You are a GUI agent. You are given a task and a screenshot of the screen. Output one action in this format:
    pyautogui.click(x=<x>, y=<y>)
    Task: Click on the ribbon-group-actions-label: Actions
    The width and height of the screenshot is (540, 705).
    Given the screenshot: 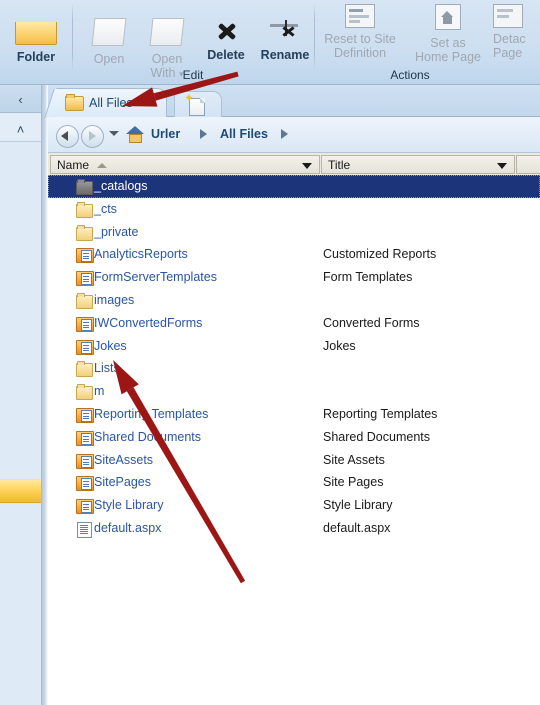 What is the action you would take?
    pyautogui.click(x=410, y=75)
    